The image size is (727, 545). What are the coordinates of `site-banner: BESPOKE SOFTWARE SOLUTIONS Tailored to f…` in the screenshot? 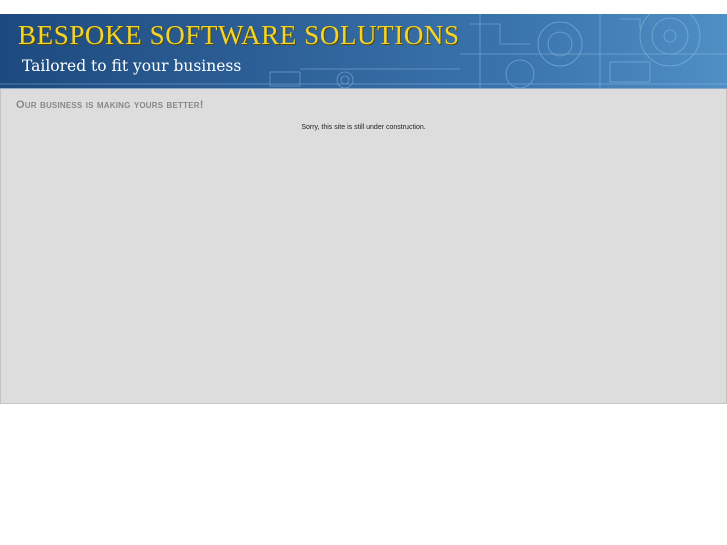 It's located at (363, 51).